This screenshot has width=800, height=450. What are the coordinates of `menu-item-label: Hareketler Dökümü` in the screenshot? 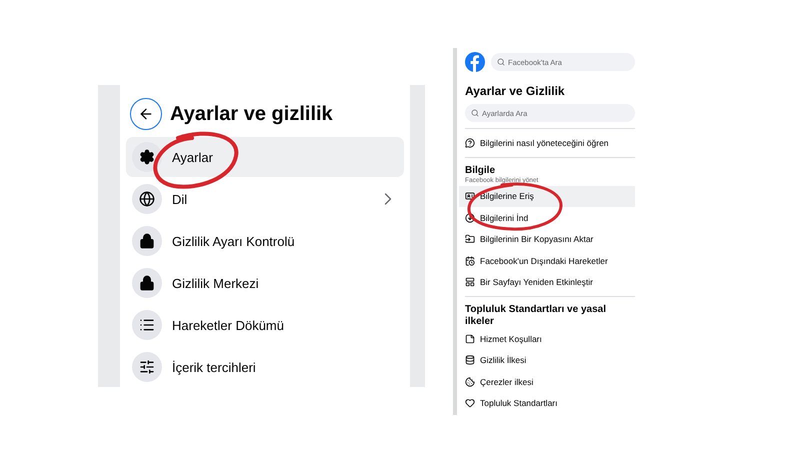 It's located at (228, 325).